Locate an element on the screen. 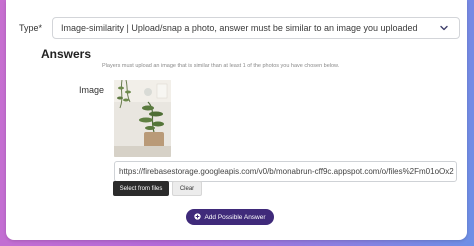 Image resolution: width=474 pixels, height=246 pixels. add-possible-answer-label: Add Possible Answer is located at coordinates (235, 217).